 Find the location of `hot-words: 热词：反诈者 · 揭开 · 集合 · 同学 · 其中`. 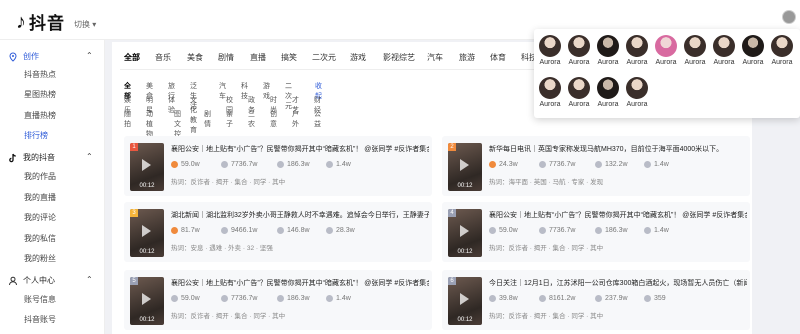

hot-words: 热词：反诈者 · 揭开 · 集合 · 同学 · 其中 is located at coordinates (546, 316).